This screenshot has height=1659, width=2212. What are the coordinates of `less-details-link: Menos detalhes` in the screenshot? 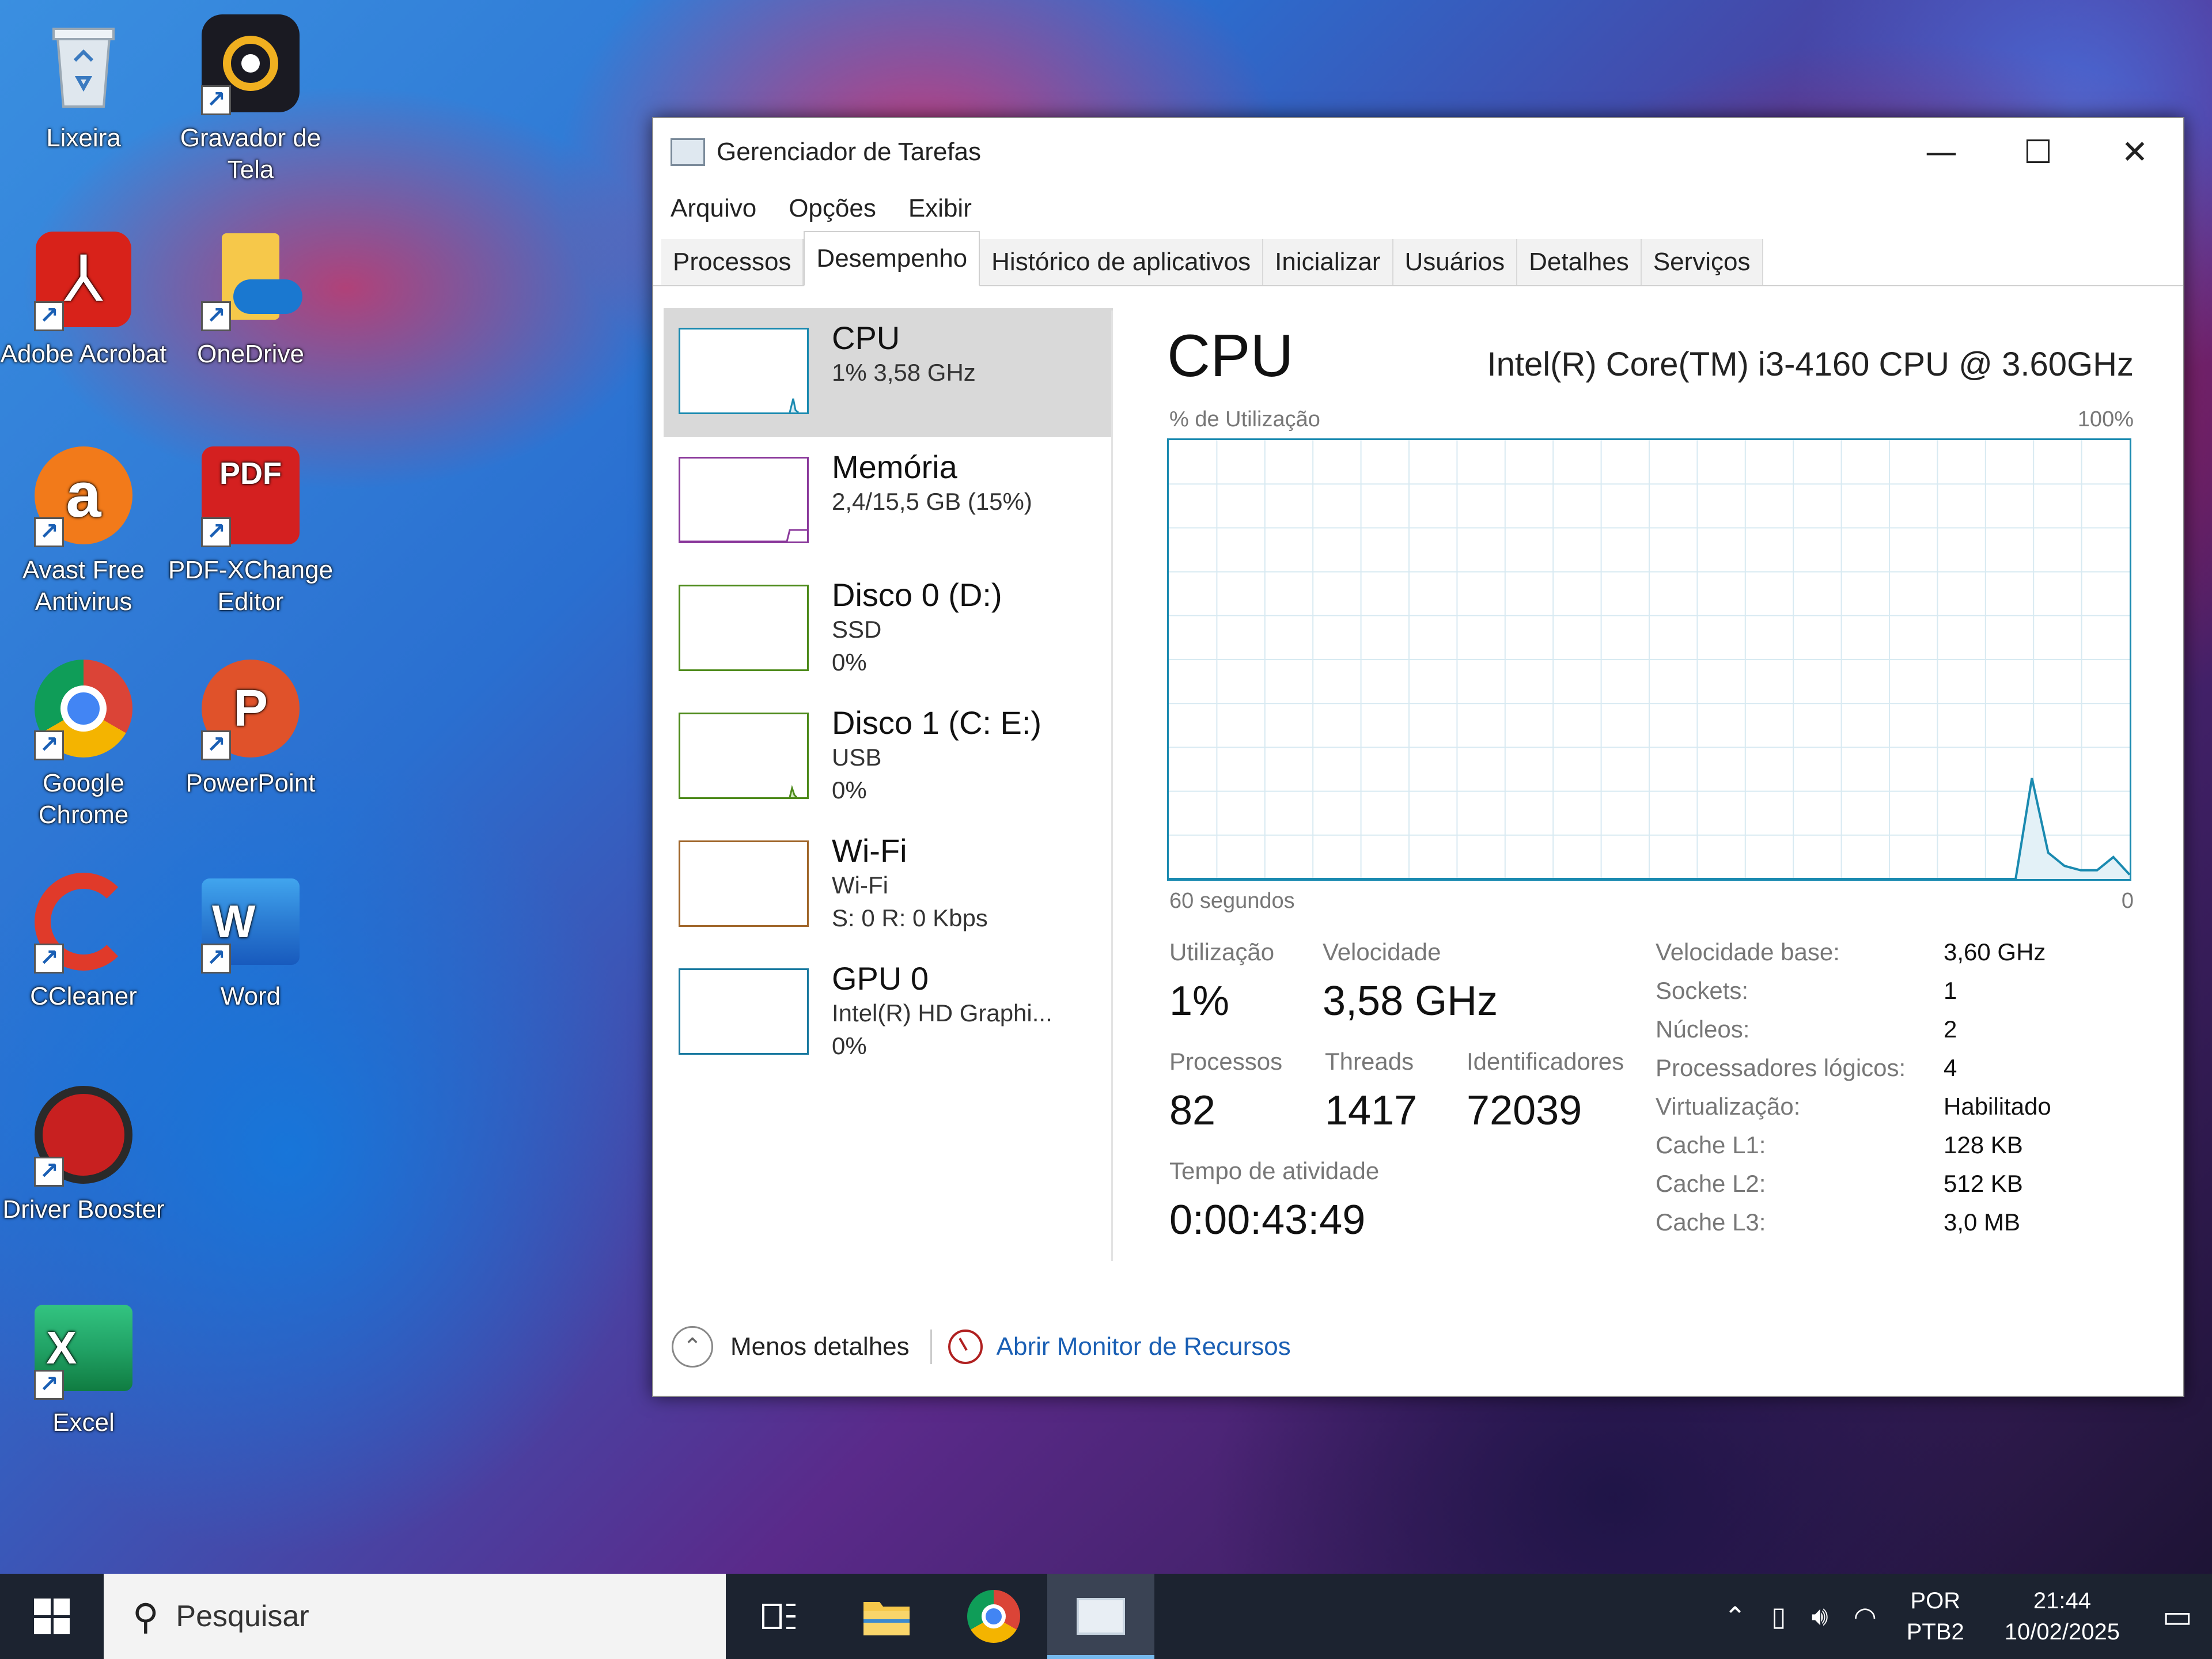 It's located at (820, 1346).